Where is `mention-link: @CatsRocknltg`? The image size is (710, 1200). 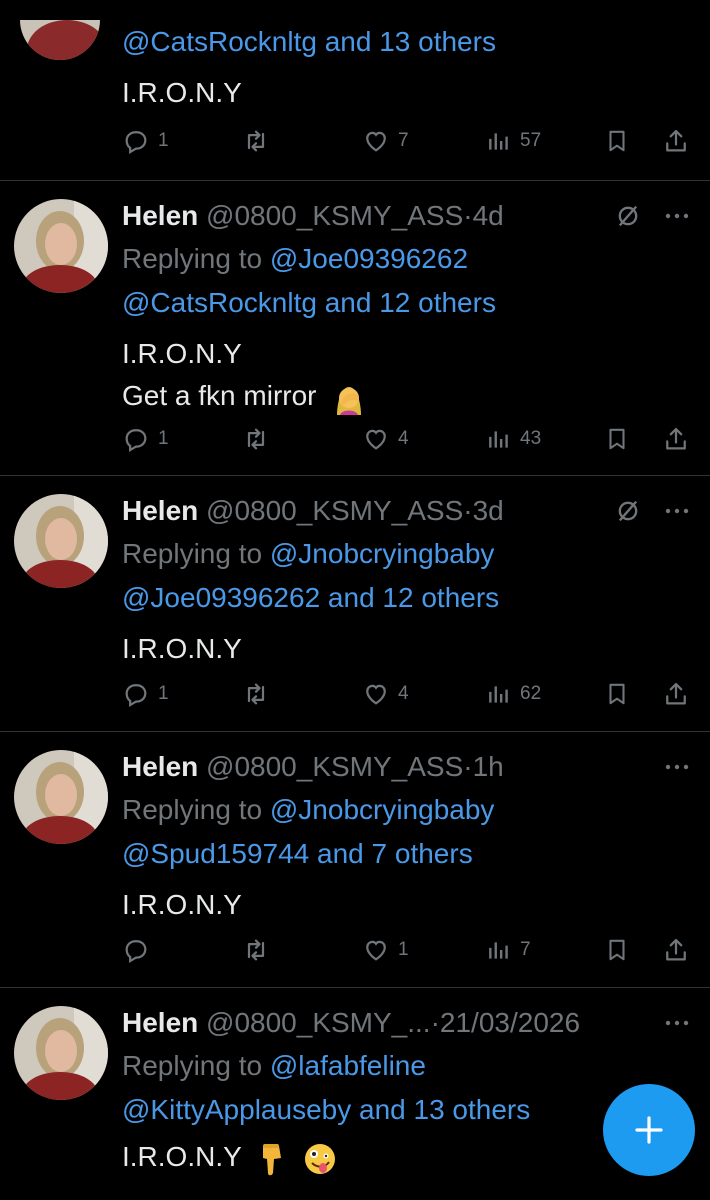 mention-link: @CatsRocknltg is located at coordinates (219, 302).